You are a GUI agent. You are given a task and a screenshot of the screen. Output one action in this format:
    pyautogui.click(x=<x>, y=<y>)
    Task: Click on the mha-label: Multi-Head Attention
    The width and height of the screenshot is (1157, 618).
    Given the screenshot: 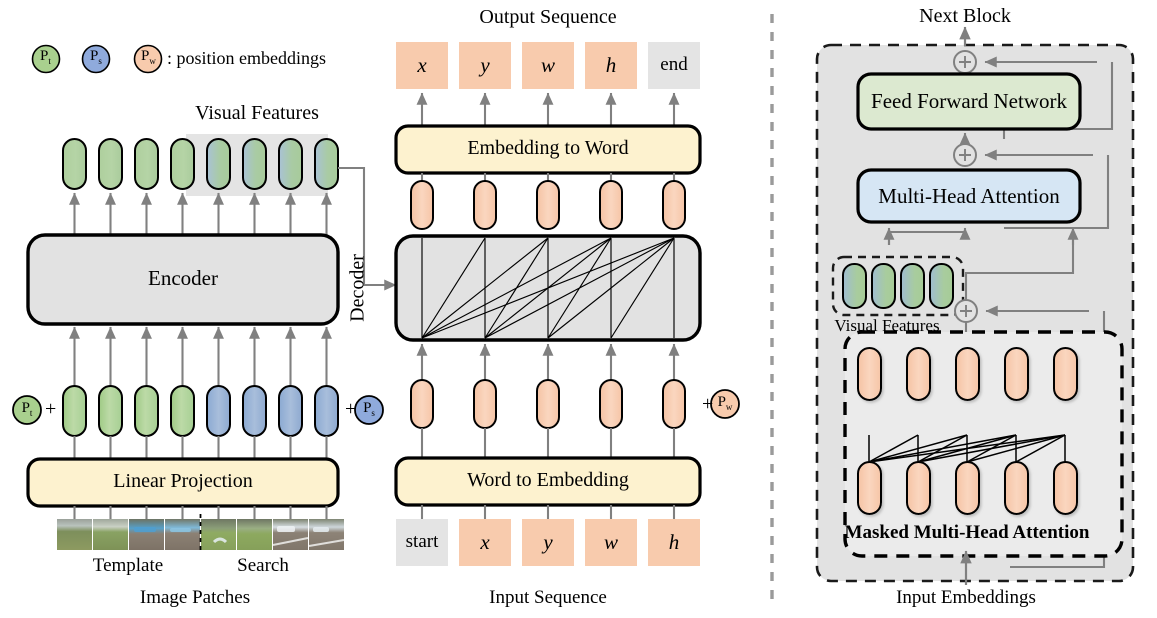 What is the action you would take?
    pyautogui.click(x=969, y=196)
    